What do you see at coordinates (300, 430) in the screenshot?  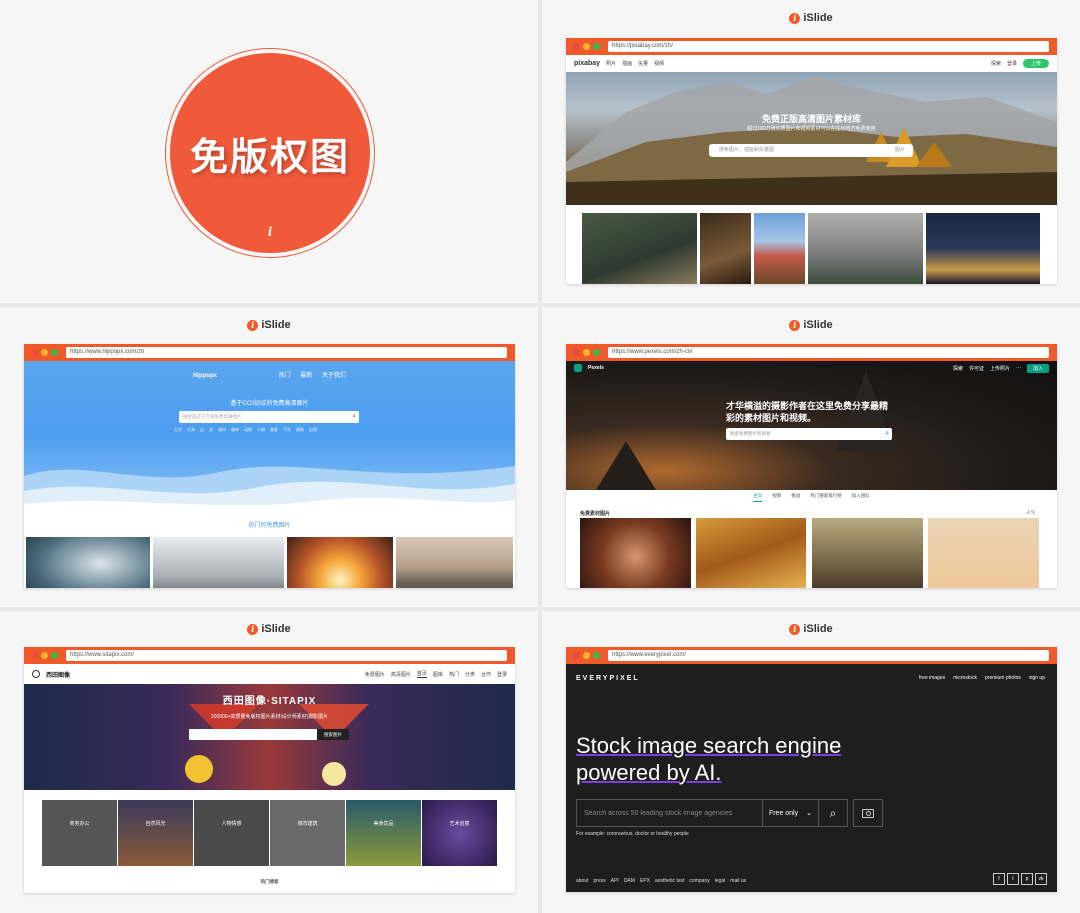 I see `tag: 建筑` at bounding box center [300, 430].